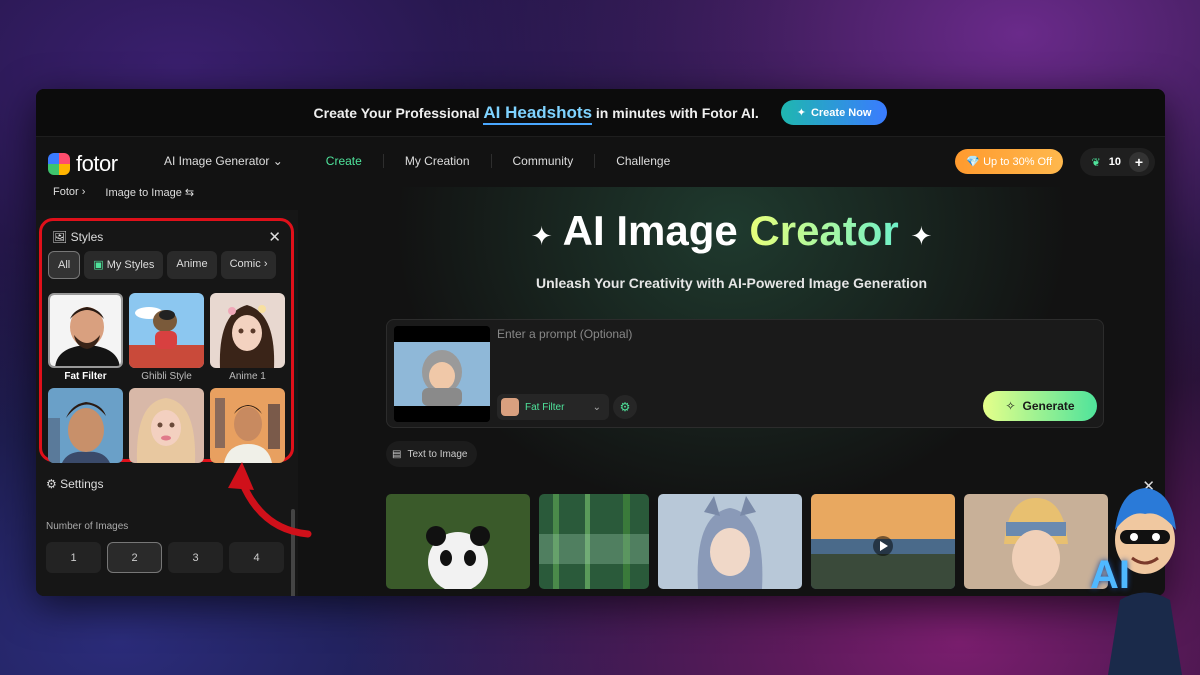 The width and height of the screenshot is (1200, 675). I want to click on hero-title-highlight: Creator, so click(824, 230).